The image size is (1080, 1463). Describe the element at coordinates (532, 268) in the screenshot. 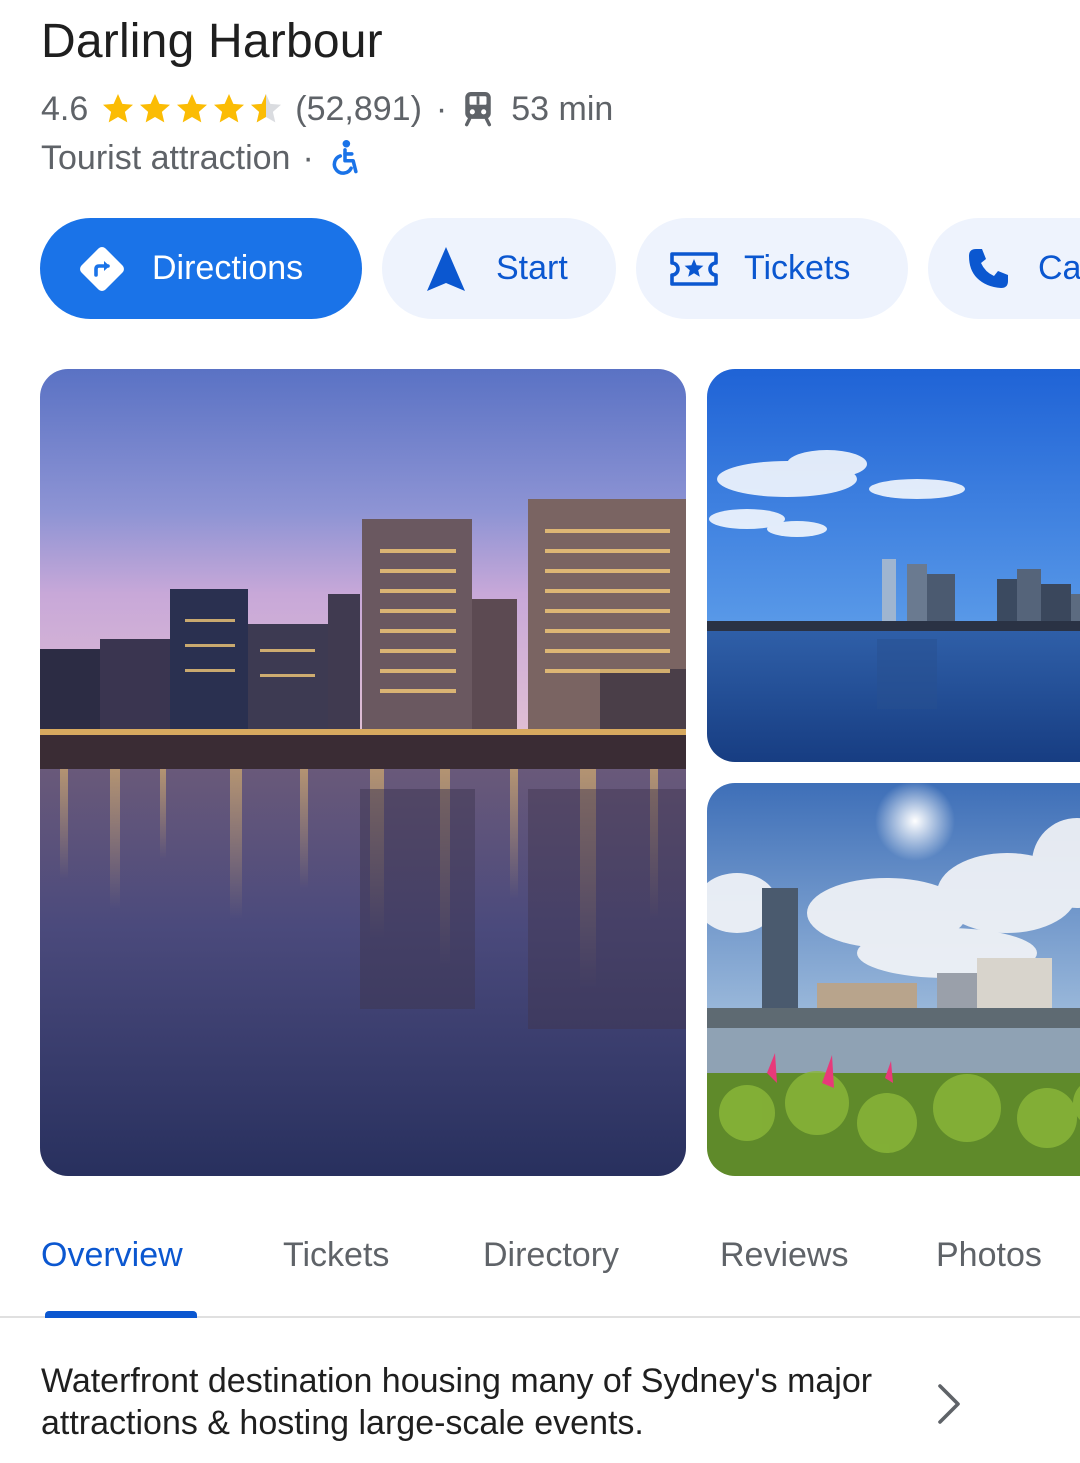

I see `start-label: Start` at that location.